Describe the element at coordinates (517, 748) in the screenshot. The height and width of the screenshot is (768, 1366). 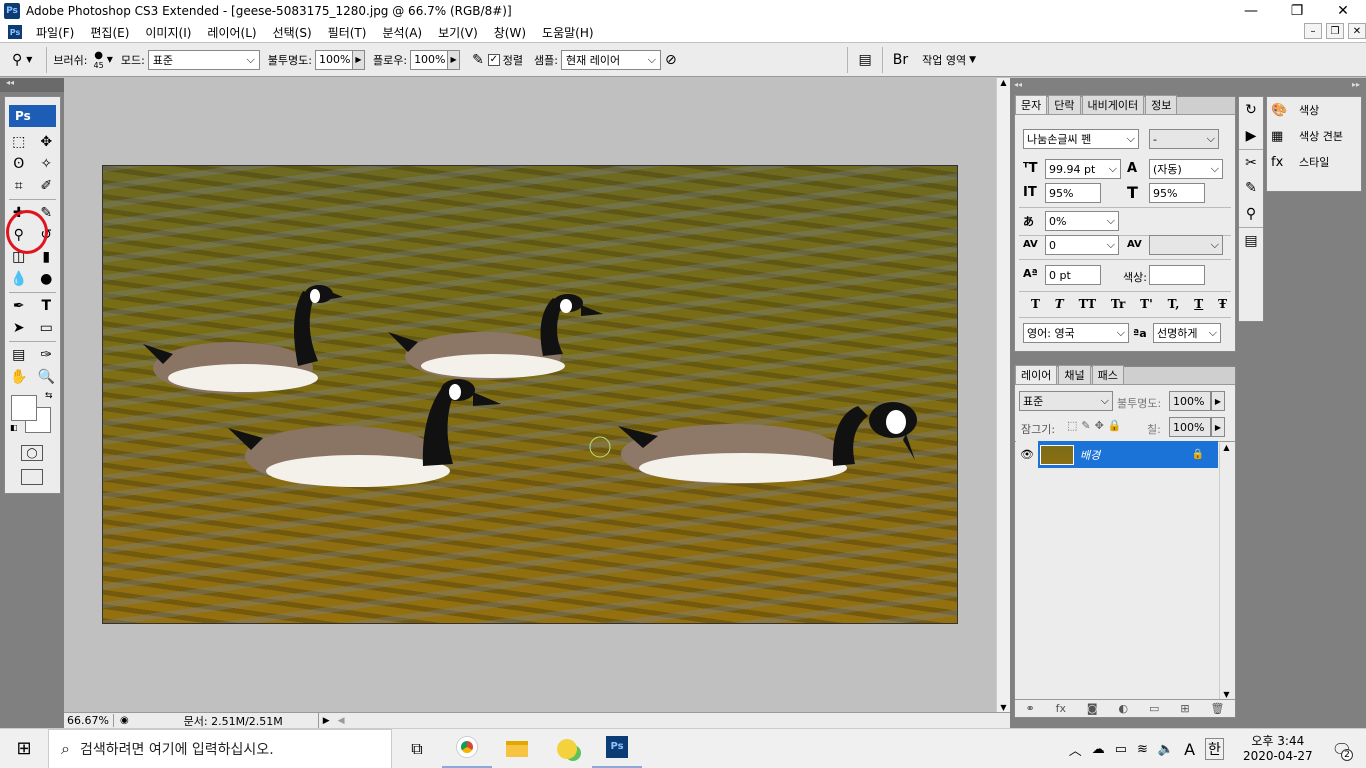
I see `file-explorer-icon` at that location.